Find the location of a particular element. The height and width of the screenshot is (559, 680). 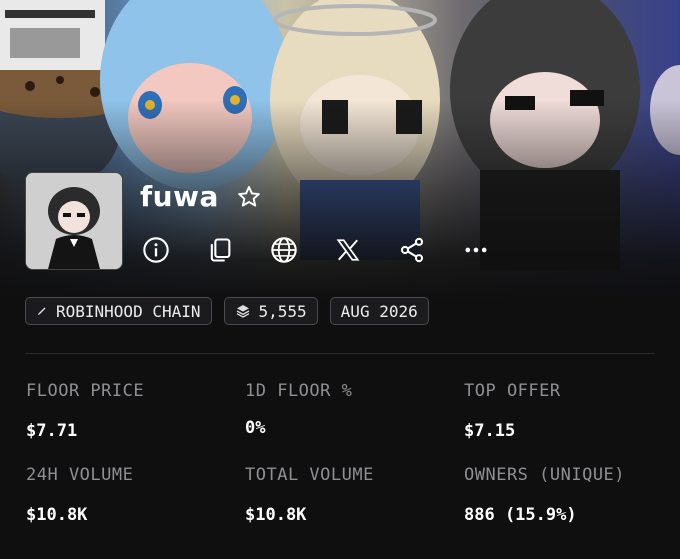

top-offer-value: $7.15 is located at coordinates (490, 431).